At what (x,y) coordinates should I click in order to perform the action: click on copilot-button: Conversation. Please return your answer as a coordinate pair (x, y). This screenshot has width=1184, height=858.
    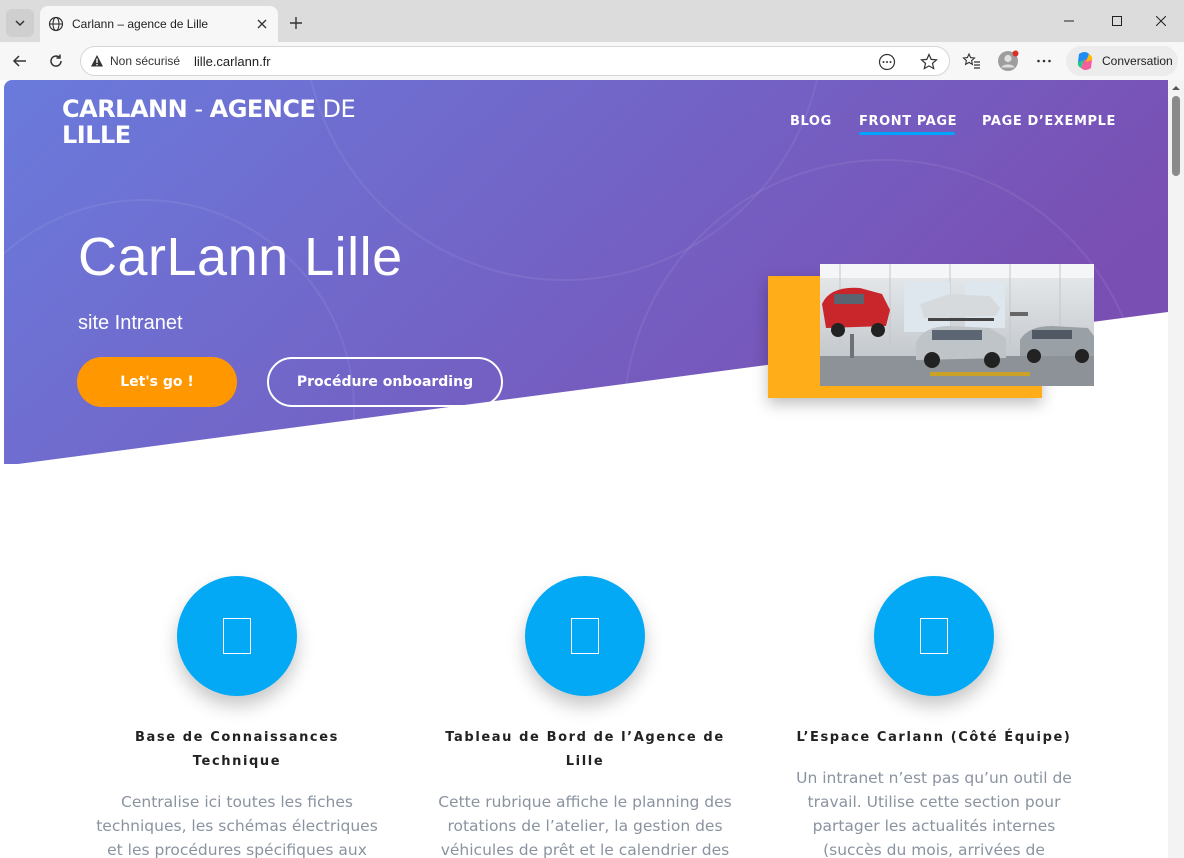
    Looking at the image, I should click on (1122, 61).